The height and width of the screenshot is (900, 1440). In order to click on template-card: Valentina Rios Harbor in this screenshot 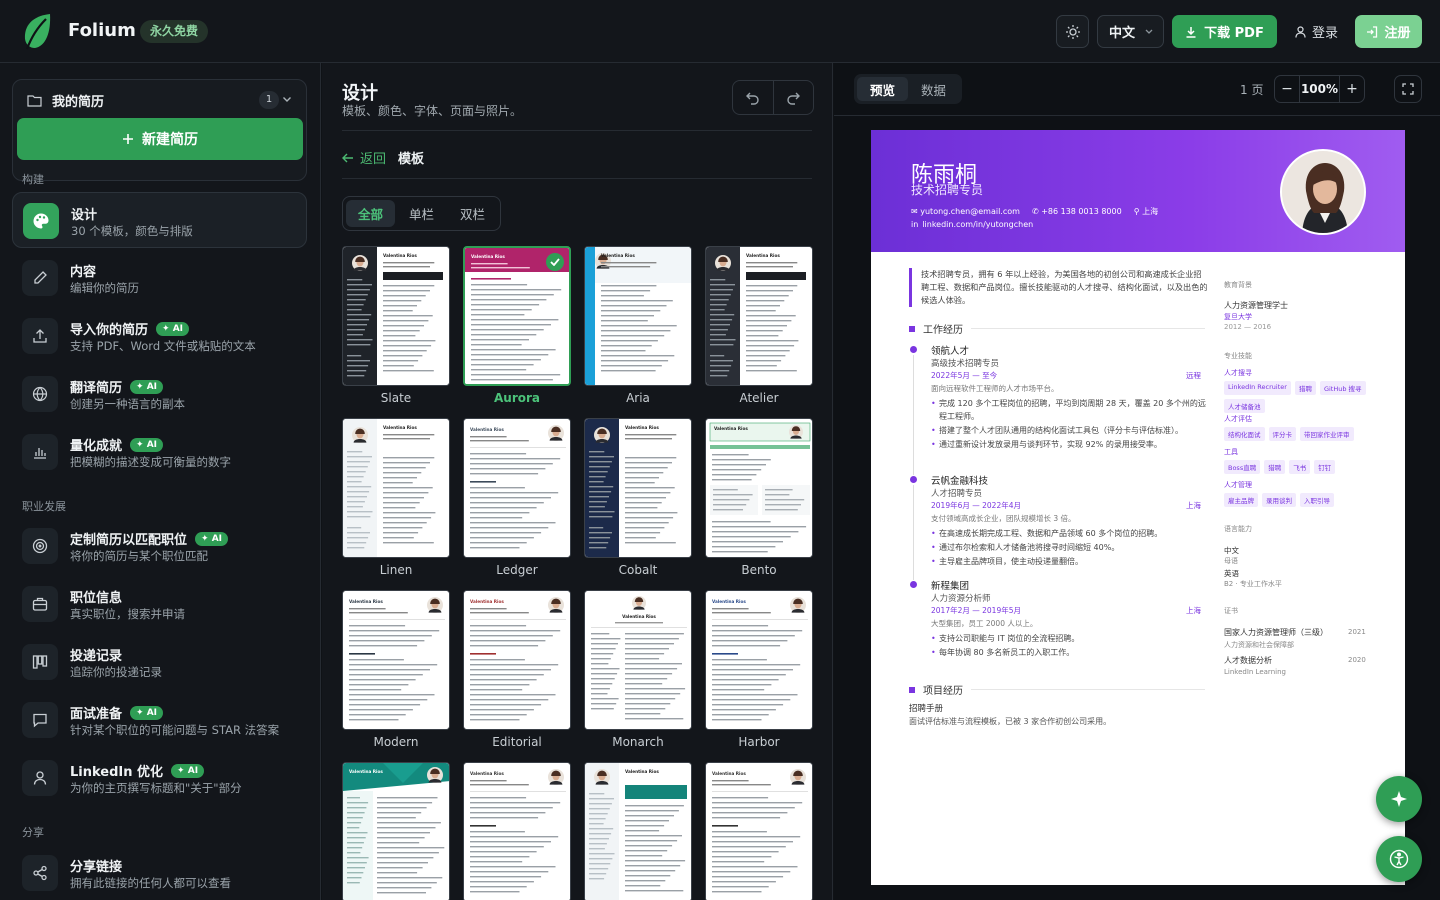, I will do `click(759, 669)`.